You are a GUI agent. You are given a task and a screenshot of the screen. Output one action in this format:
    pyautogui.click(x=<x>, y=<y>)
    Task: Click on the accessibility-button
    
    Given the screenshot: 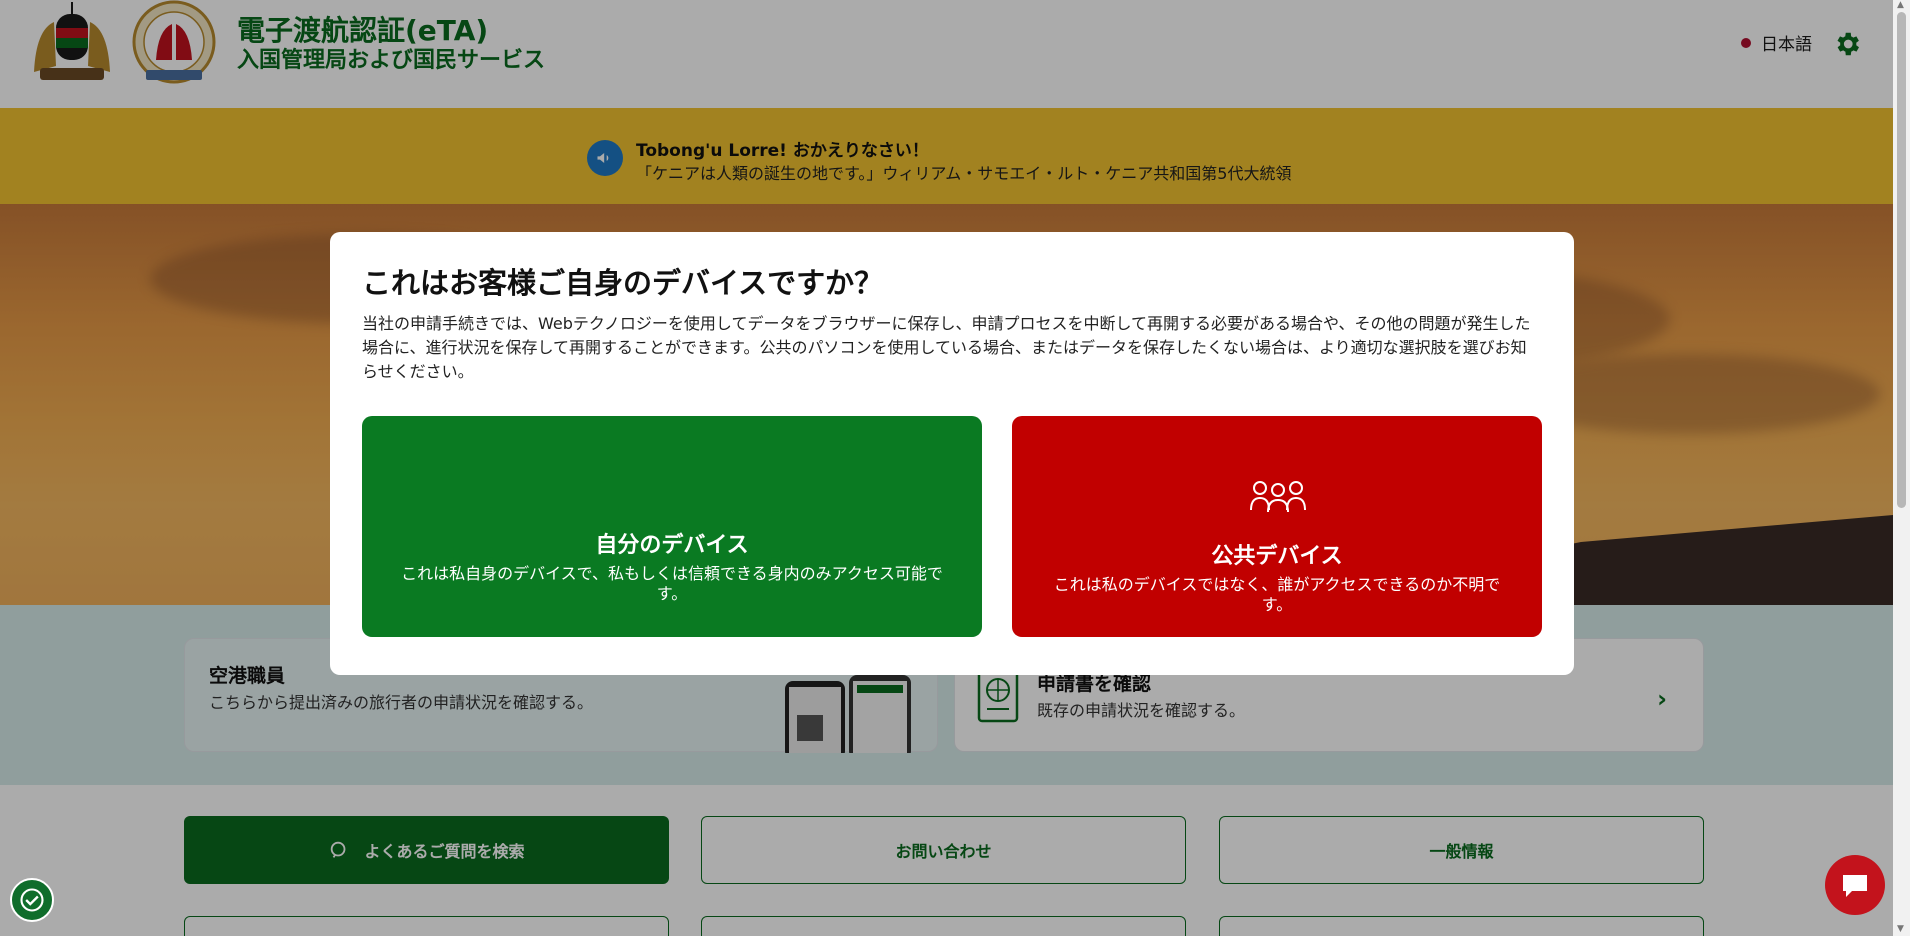 What is the action you would take?
    pyautogui.click(x=32, y=900)
    